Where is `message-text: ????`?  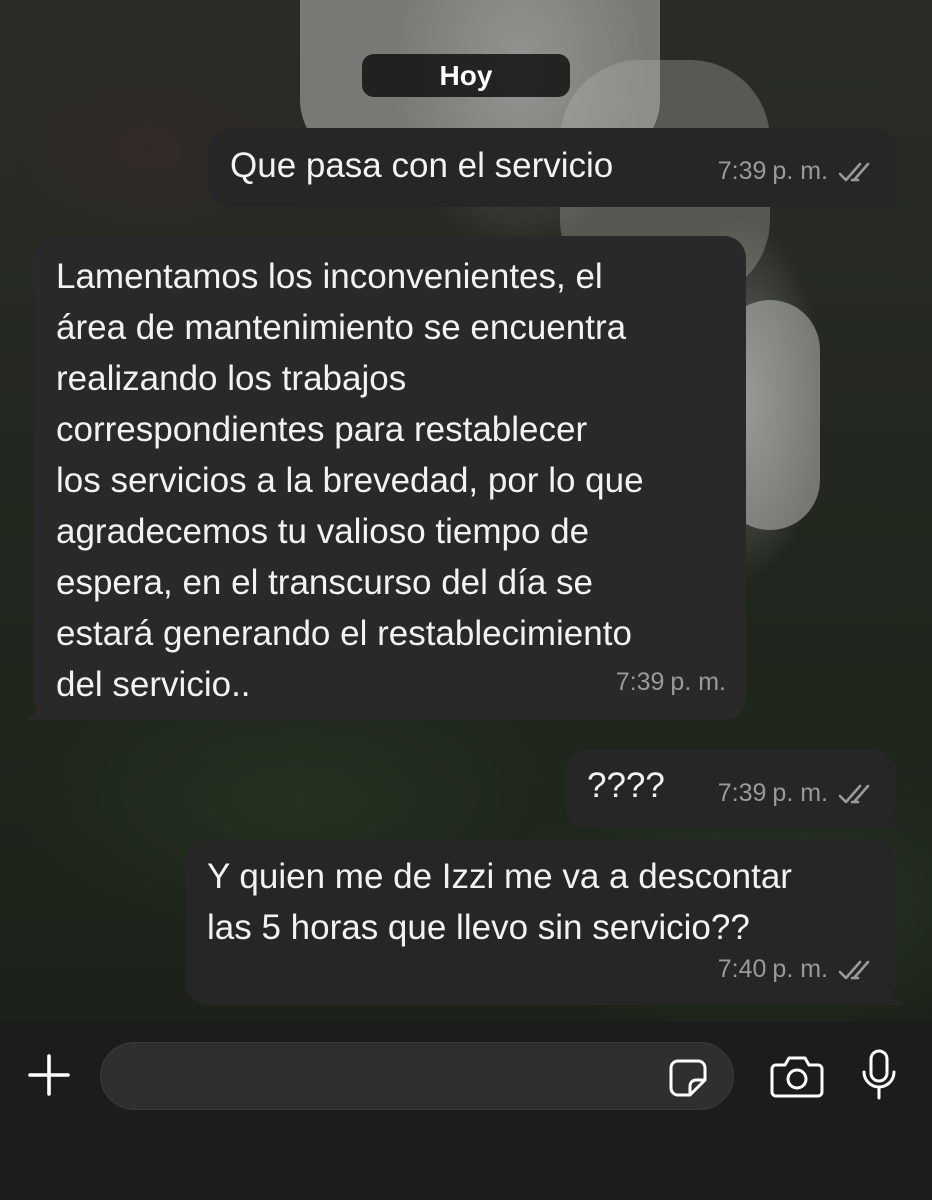
message-text: ???? is located at coordinates (626, 785).